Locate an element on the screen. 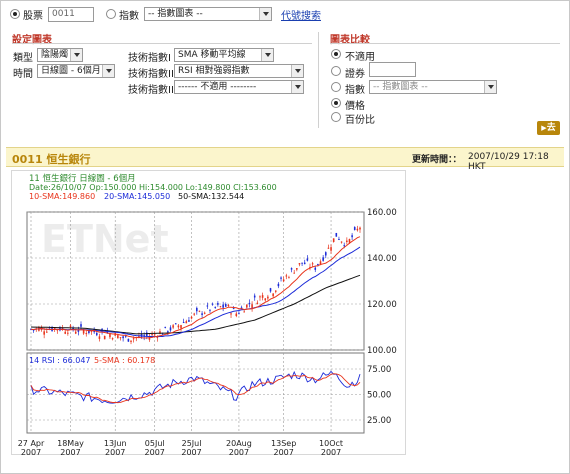 Image resolution: width=570 pixels, height=474 pixels. compare-na-radio is located at coordinates (336, 54).